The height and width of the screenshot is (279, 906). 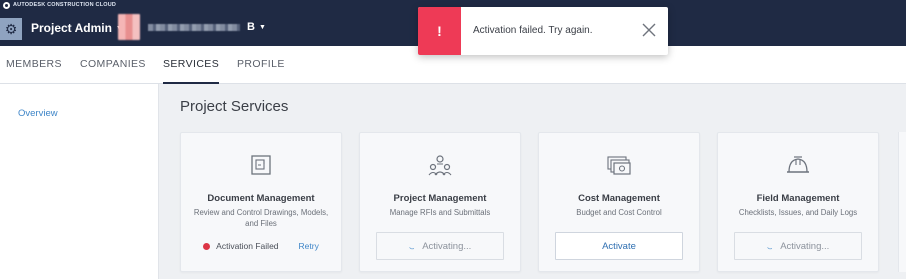 What do you see at coordinates (129, 27) in the screenshot?
I see `account-avatar` at bounding box center [129, 27].